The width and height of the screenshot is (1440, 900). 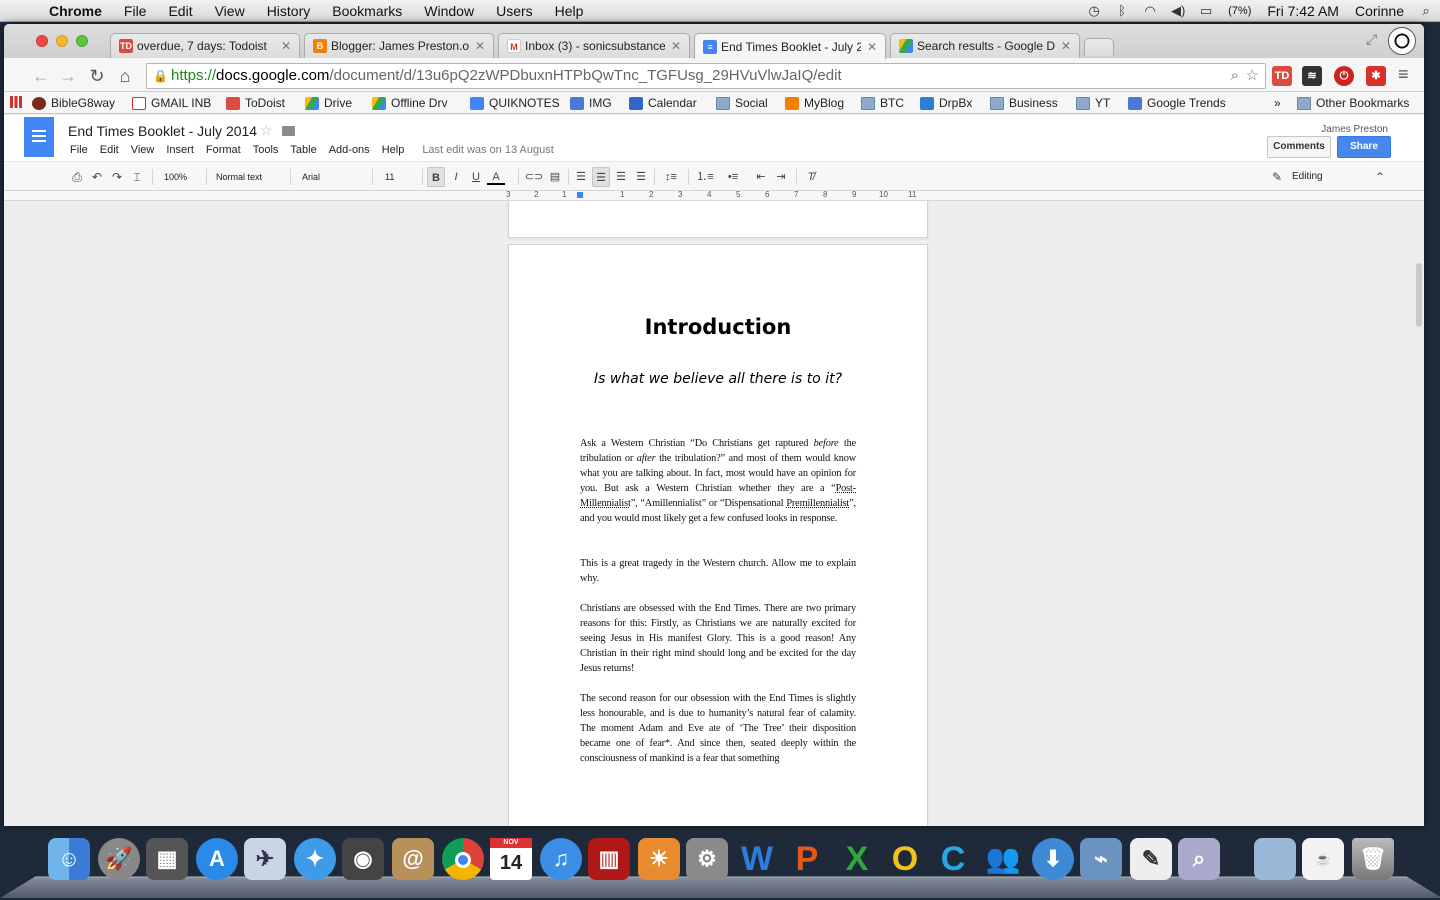 I want to click on todoist-extension-icon: TD, so click(x=1282, y=76).